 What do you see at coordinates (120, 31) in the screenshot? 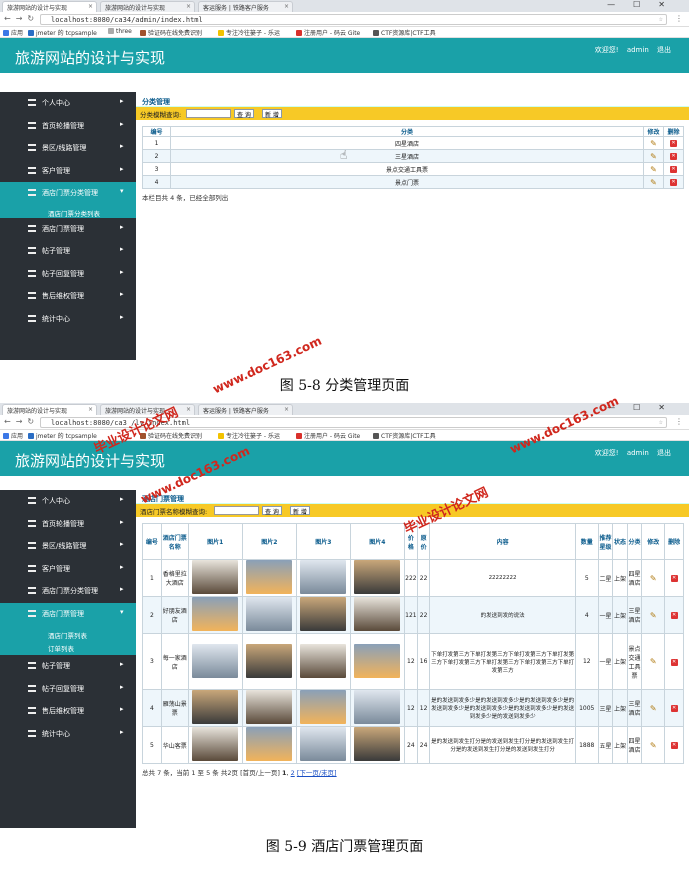
I see `bookmark: three` at bounding box center [120, 31].